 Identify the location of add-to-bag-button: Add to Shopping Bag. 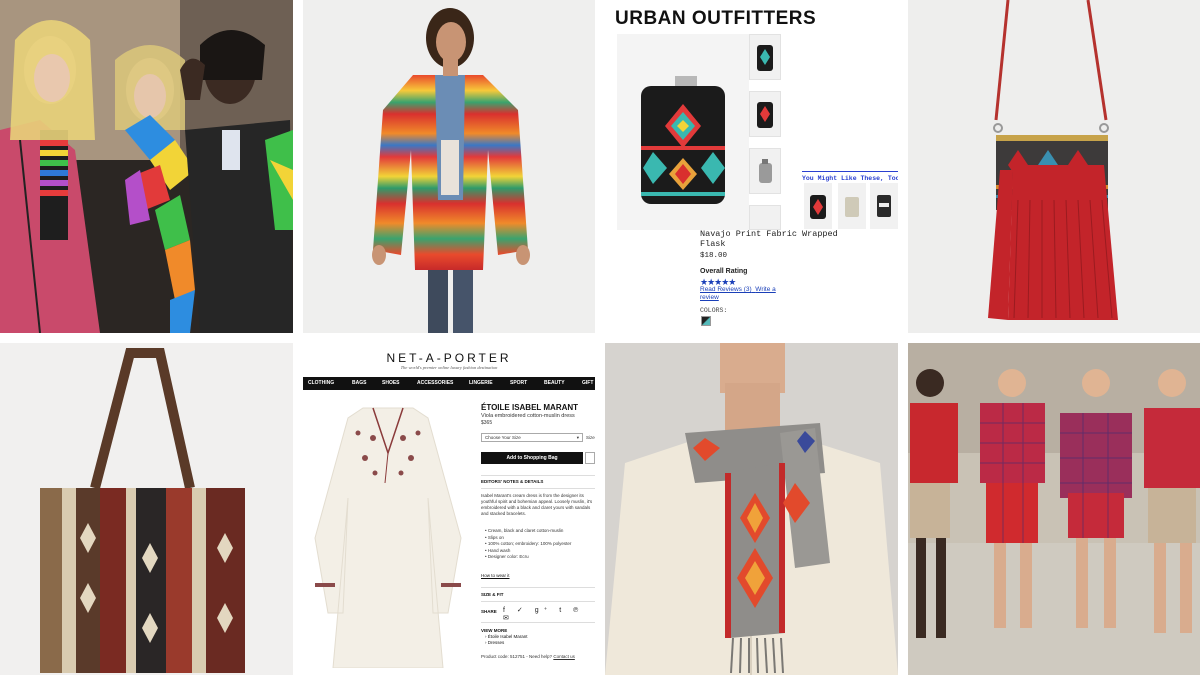
(532, 458).